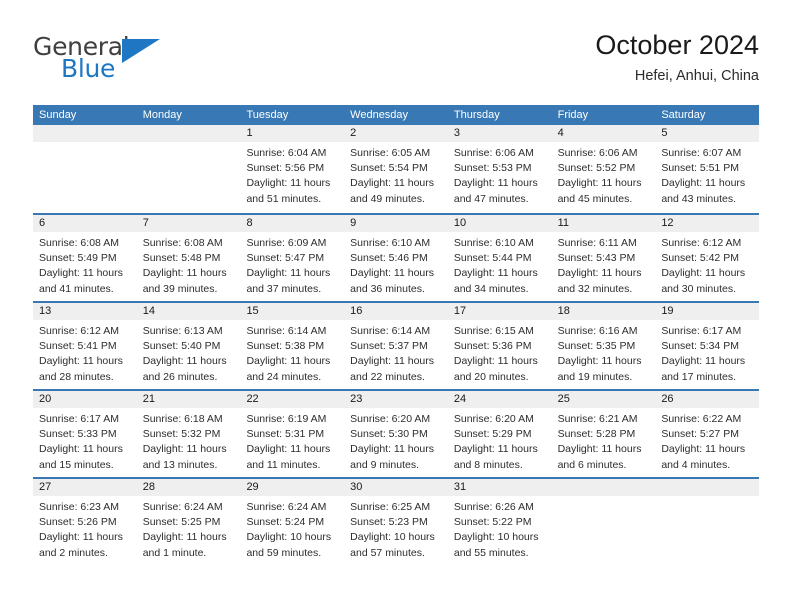 The height and width of the screenshot is (612, 792). I want to click on day-number-band: 8, so click(292, 223).